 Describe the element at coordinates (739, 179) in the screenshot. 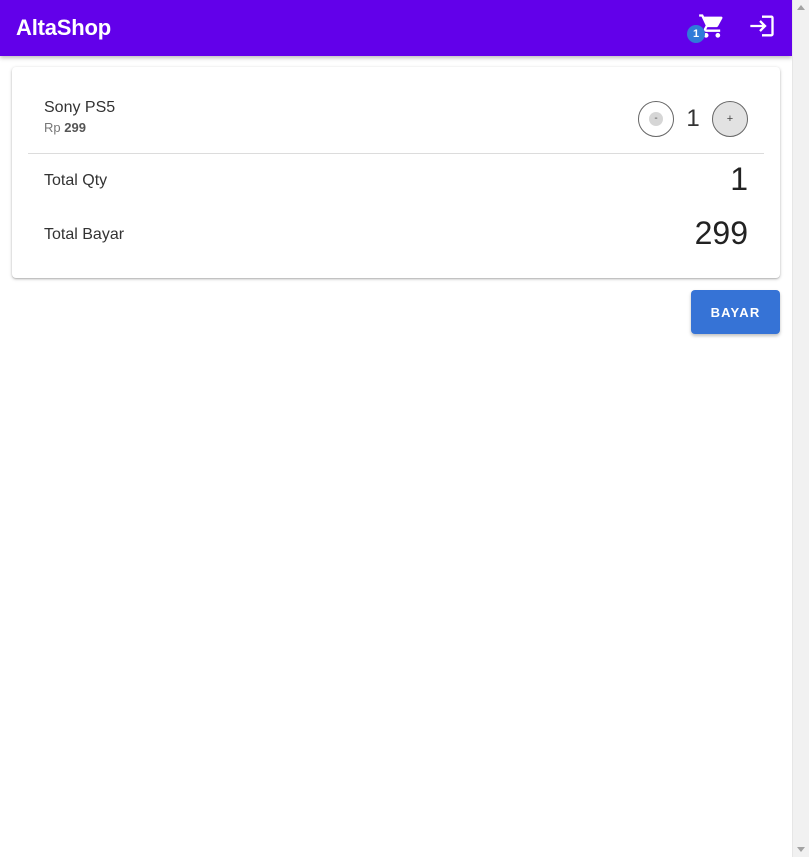

I see `total-qty-value: 1` at that location.